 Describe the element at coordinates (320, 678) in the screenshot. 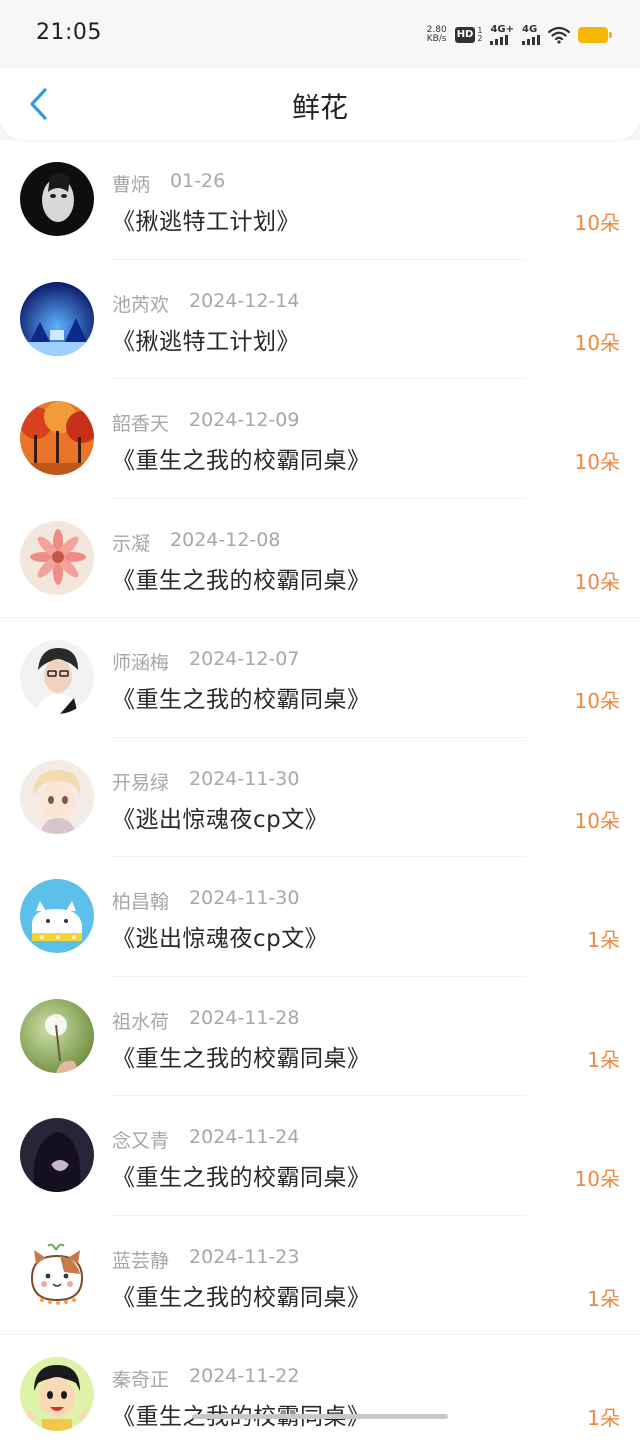

I see `list-item: 师涵梅 2024-12-07 《重生之我的校霸同桌》 10朵` at that location.